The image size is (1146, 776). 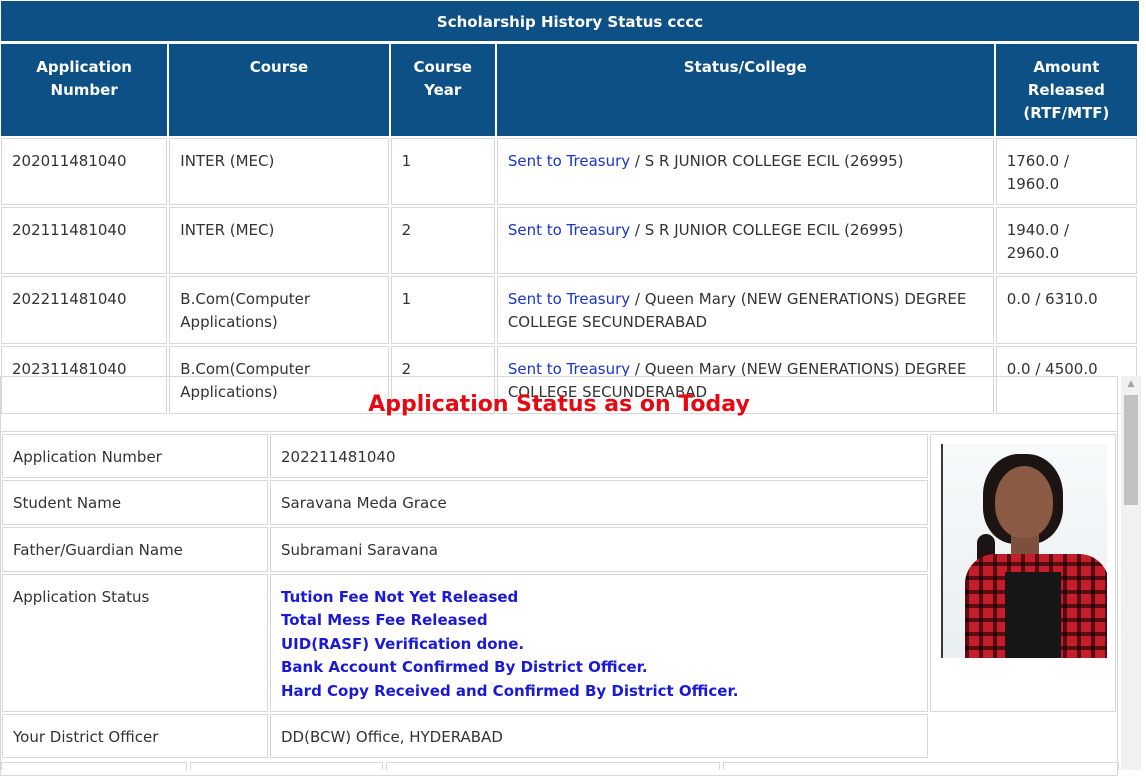 What do you see at coordinates (84, 310) in the screenshot?
I see `cell-application-number: 202211481040` at bounding box center [84, 310].